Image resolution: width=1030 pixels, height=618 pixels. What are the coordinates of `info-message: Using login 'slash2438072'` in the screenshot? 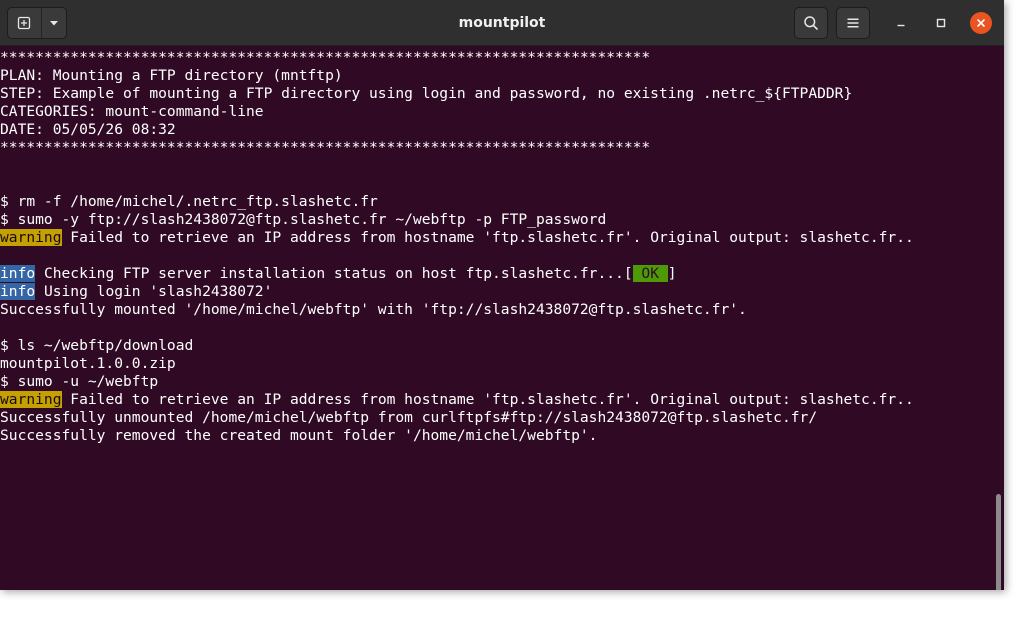 It's located at (154, 291).